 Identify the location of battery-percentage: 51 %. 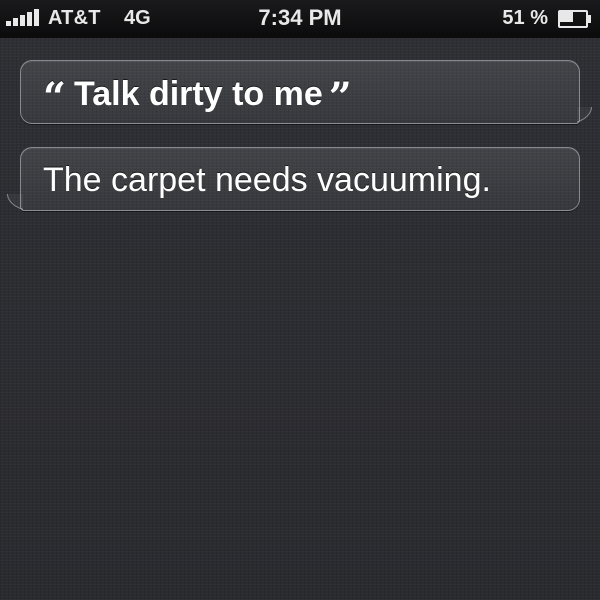
(525, 18).